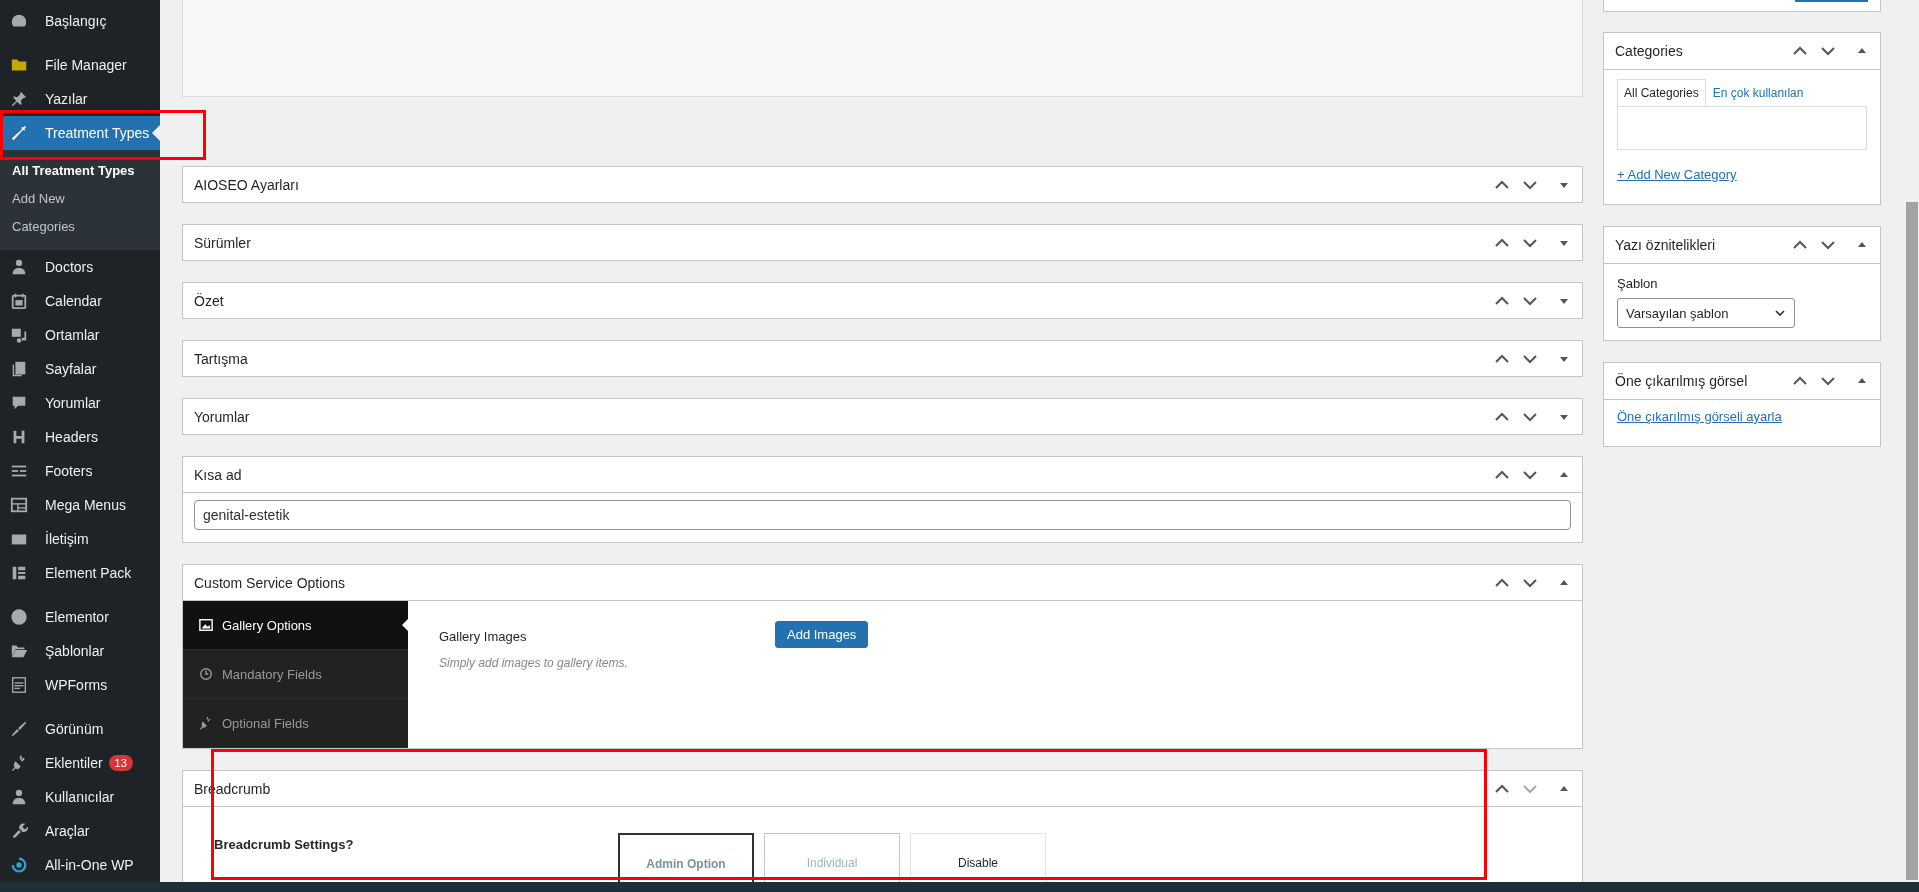 Image resolution: width=1919 pixels, height=892 pixels. I want to click on category-tab: All Categories, so click(1661, 92).